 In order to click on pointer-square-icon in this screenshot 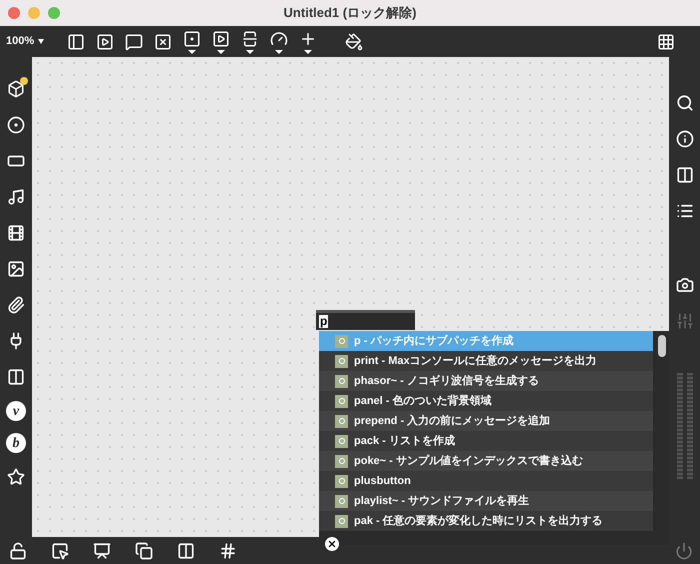, I will do `click(60, 551)`.